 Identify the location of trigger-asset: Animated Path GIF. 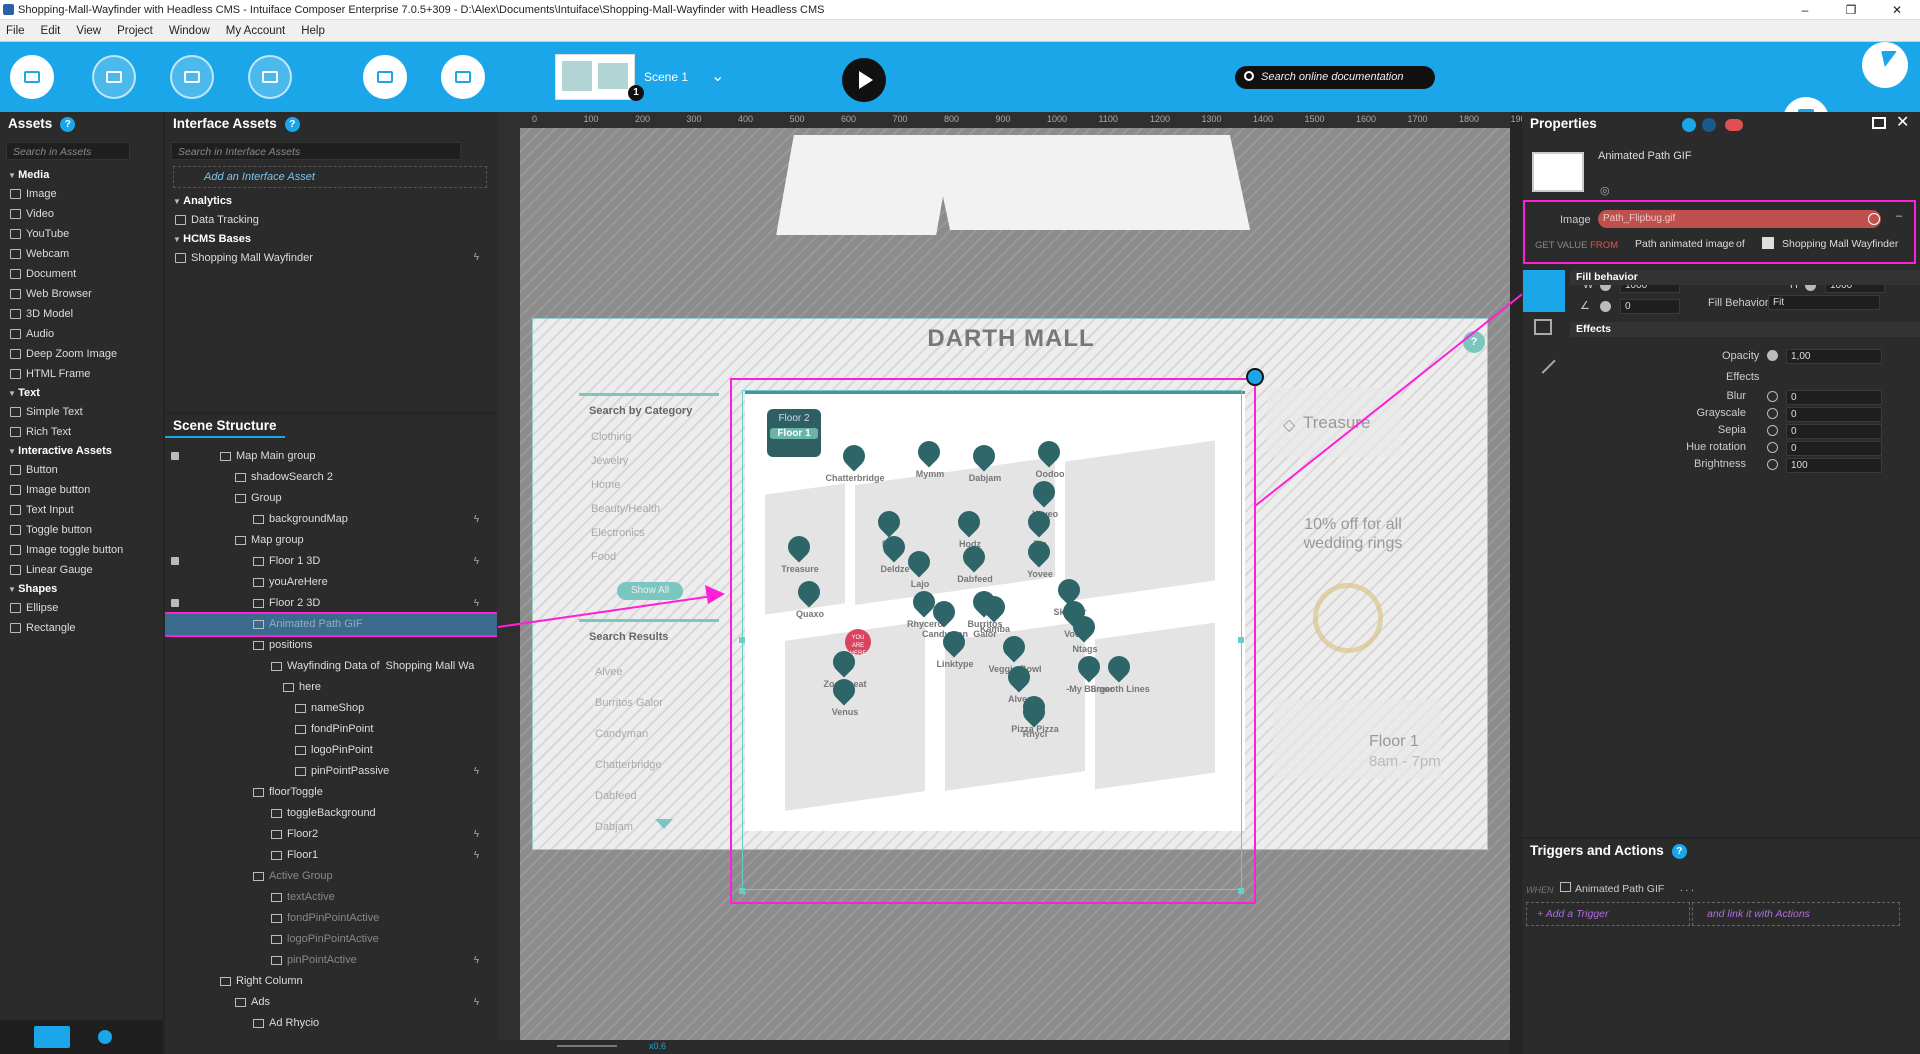
(1619, 889).